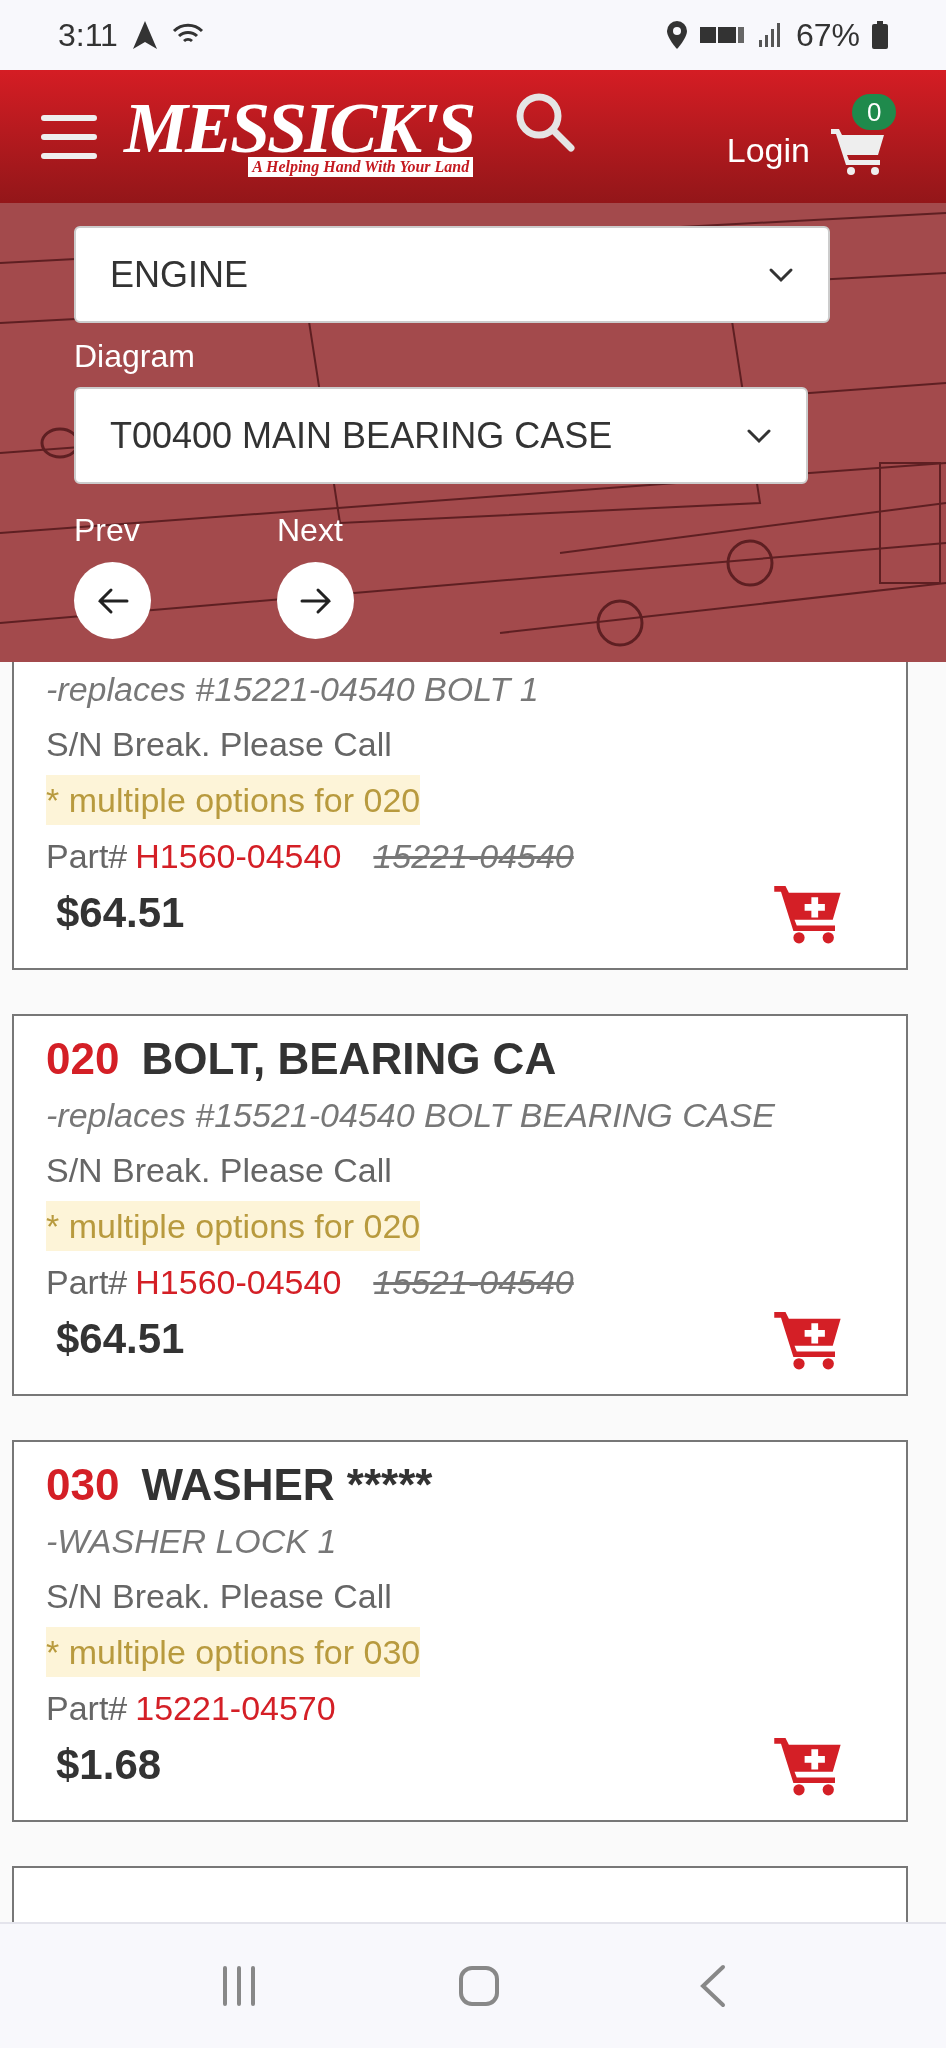  Describe the element at coordinates (192, 1541) in the screenshot. I see `replacement-note: -WASHER LOCK 1` at that location.